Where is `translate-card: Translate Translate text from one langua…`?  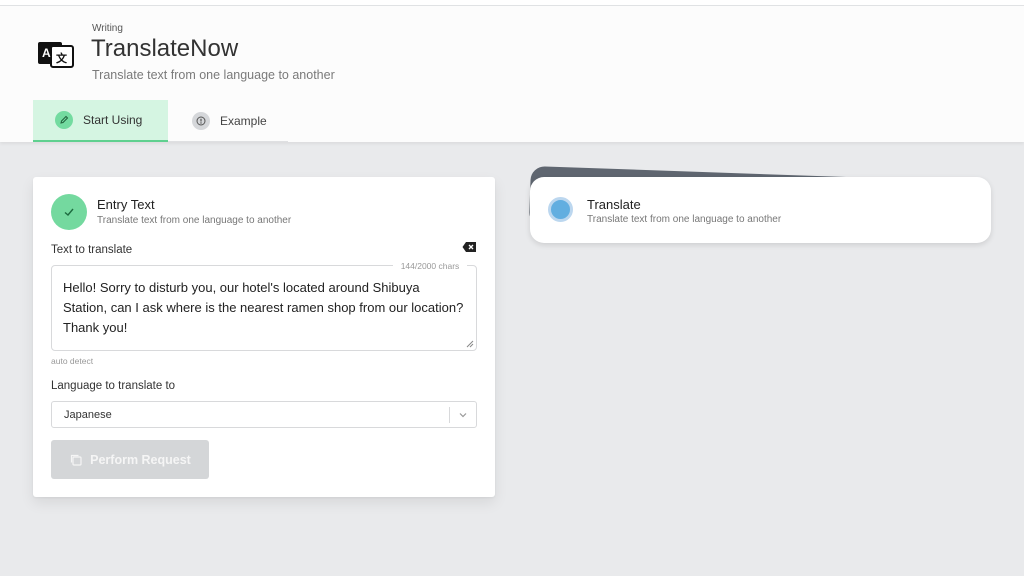 translate-card: Translate Translate text from one langua… is located at coordinates (760, 210).